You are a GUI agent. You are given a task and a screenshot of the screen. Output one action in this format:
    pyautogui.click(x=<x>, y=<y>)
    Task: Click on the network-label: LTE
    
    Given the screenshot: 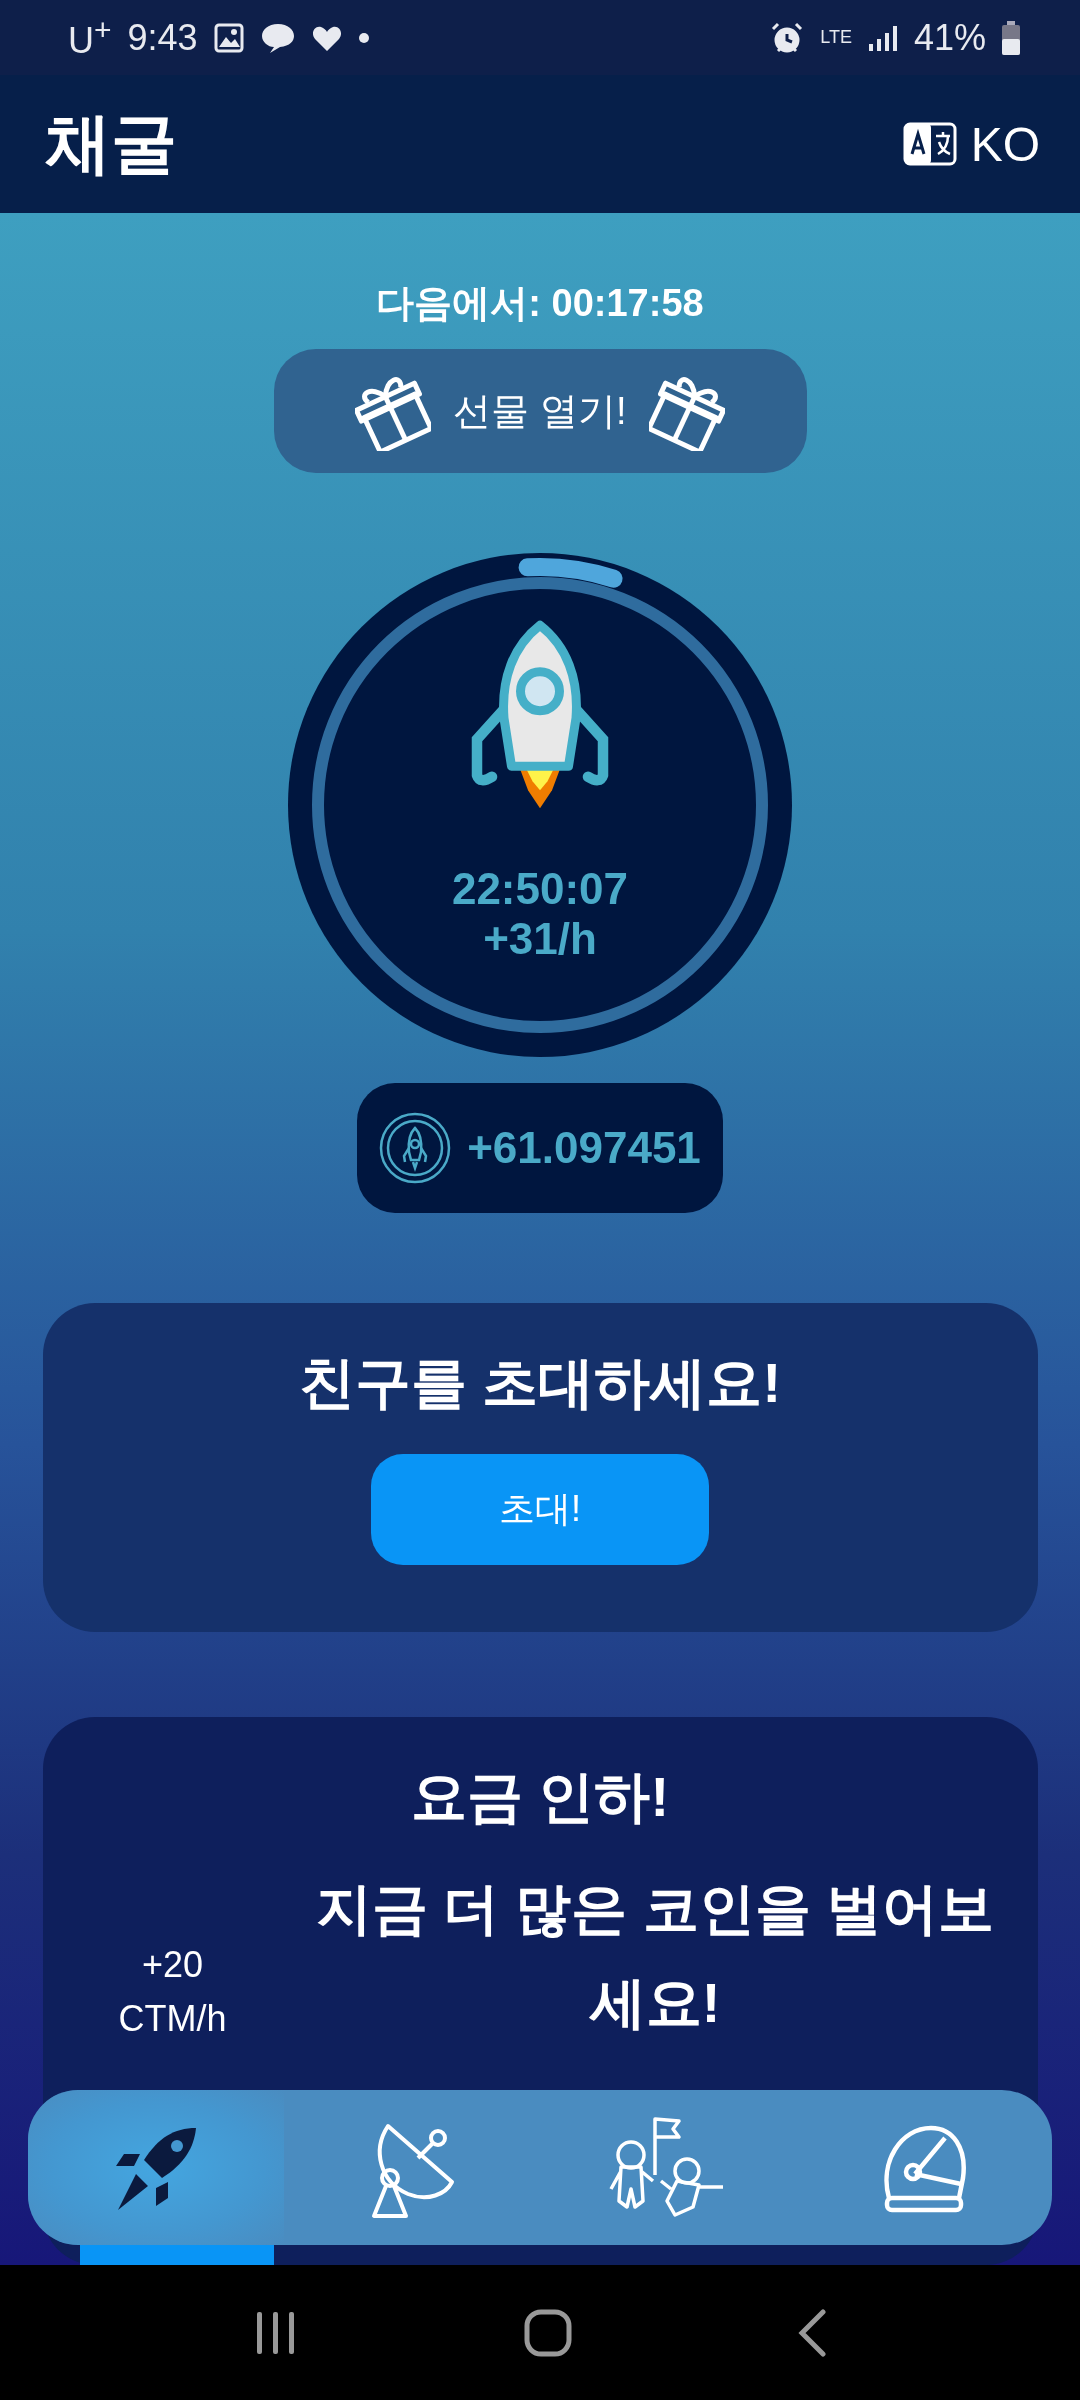 What is the action you would take?
    pyautogui.click(x=836, y=37)
    